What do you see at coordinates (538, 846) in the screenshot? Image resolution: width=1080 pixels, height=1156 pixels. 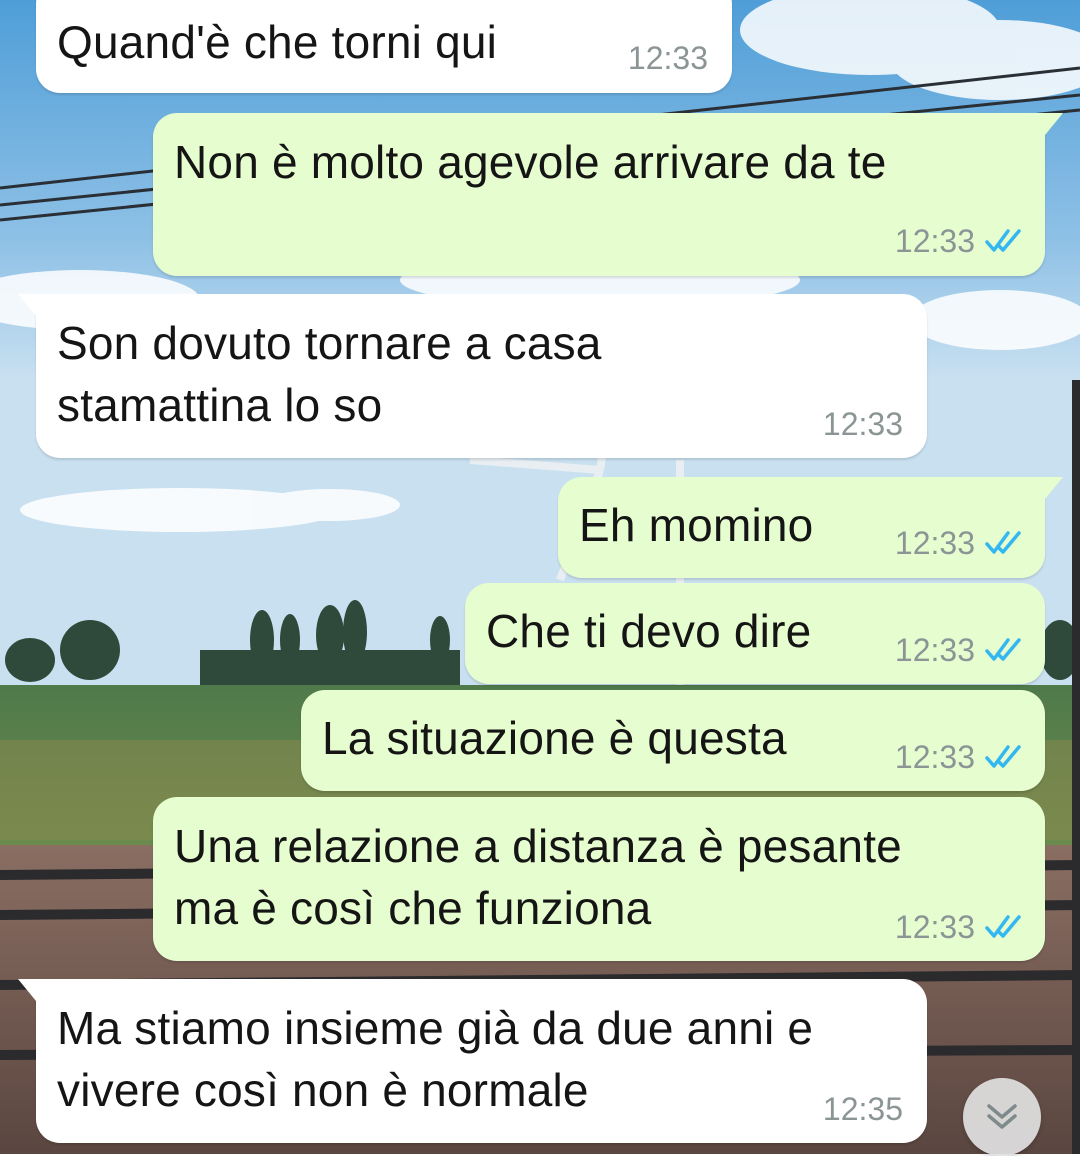 I see `message-text-line: Una relazione a distanza è pesante` at bounding box center [538, 846].